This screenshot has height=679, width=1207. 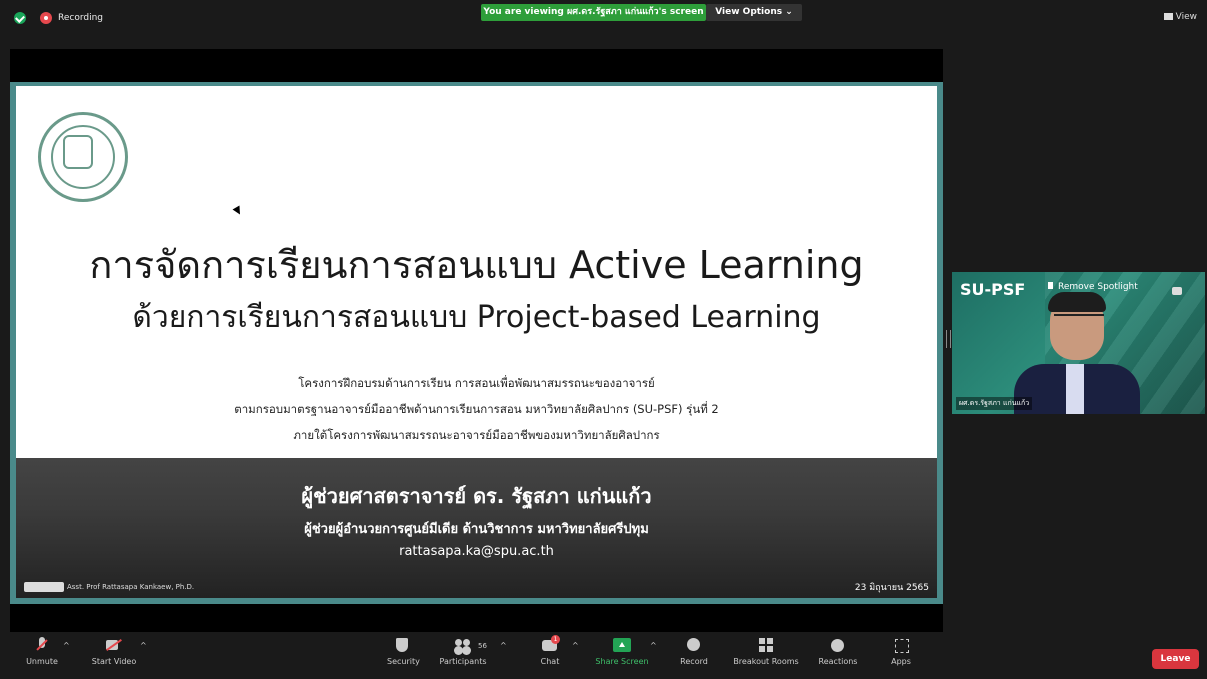 What do you see at coordinates (653, 645) in the screenshot?
I see `share-caret: ^` at bounding box center [653, 645].